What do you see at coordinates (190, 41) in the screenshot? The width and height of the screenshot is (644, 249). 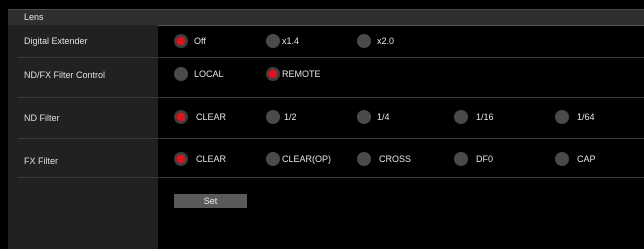 I see `radio-digital-extender-off: Off` at bounding box center [190, 41].